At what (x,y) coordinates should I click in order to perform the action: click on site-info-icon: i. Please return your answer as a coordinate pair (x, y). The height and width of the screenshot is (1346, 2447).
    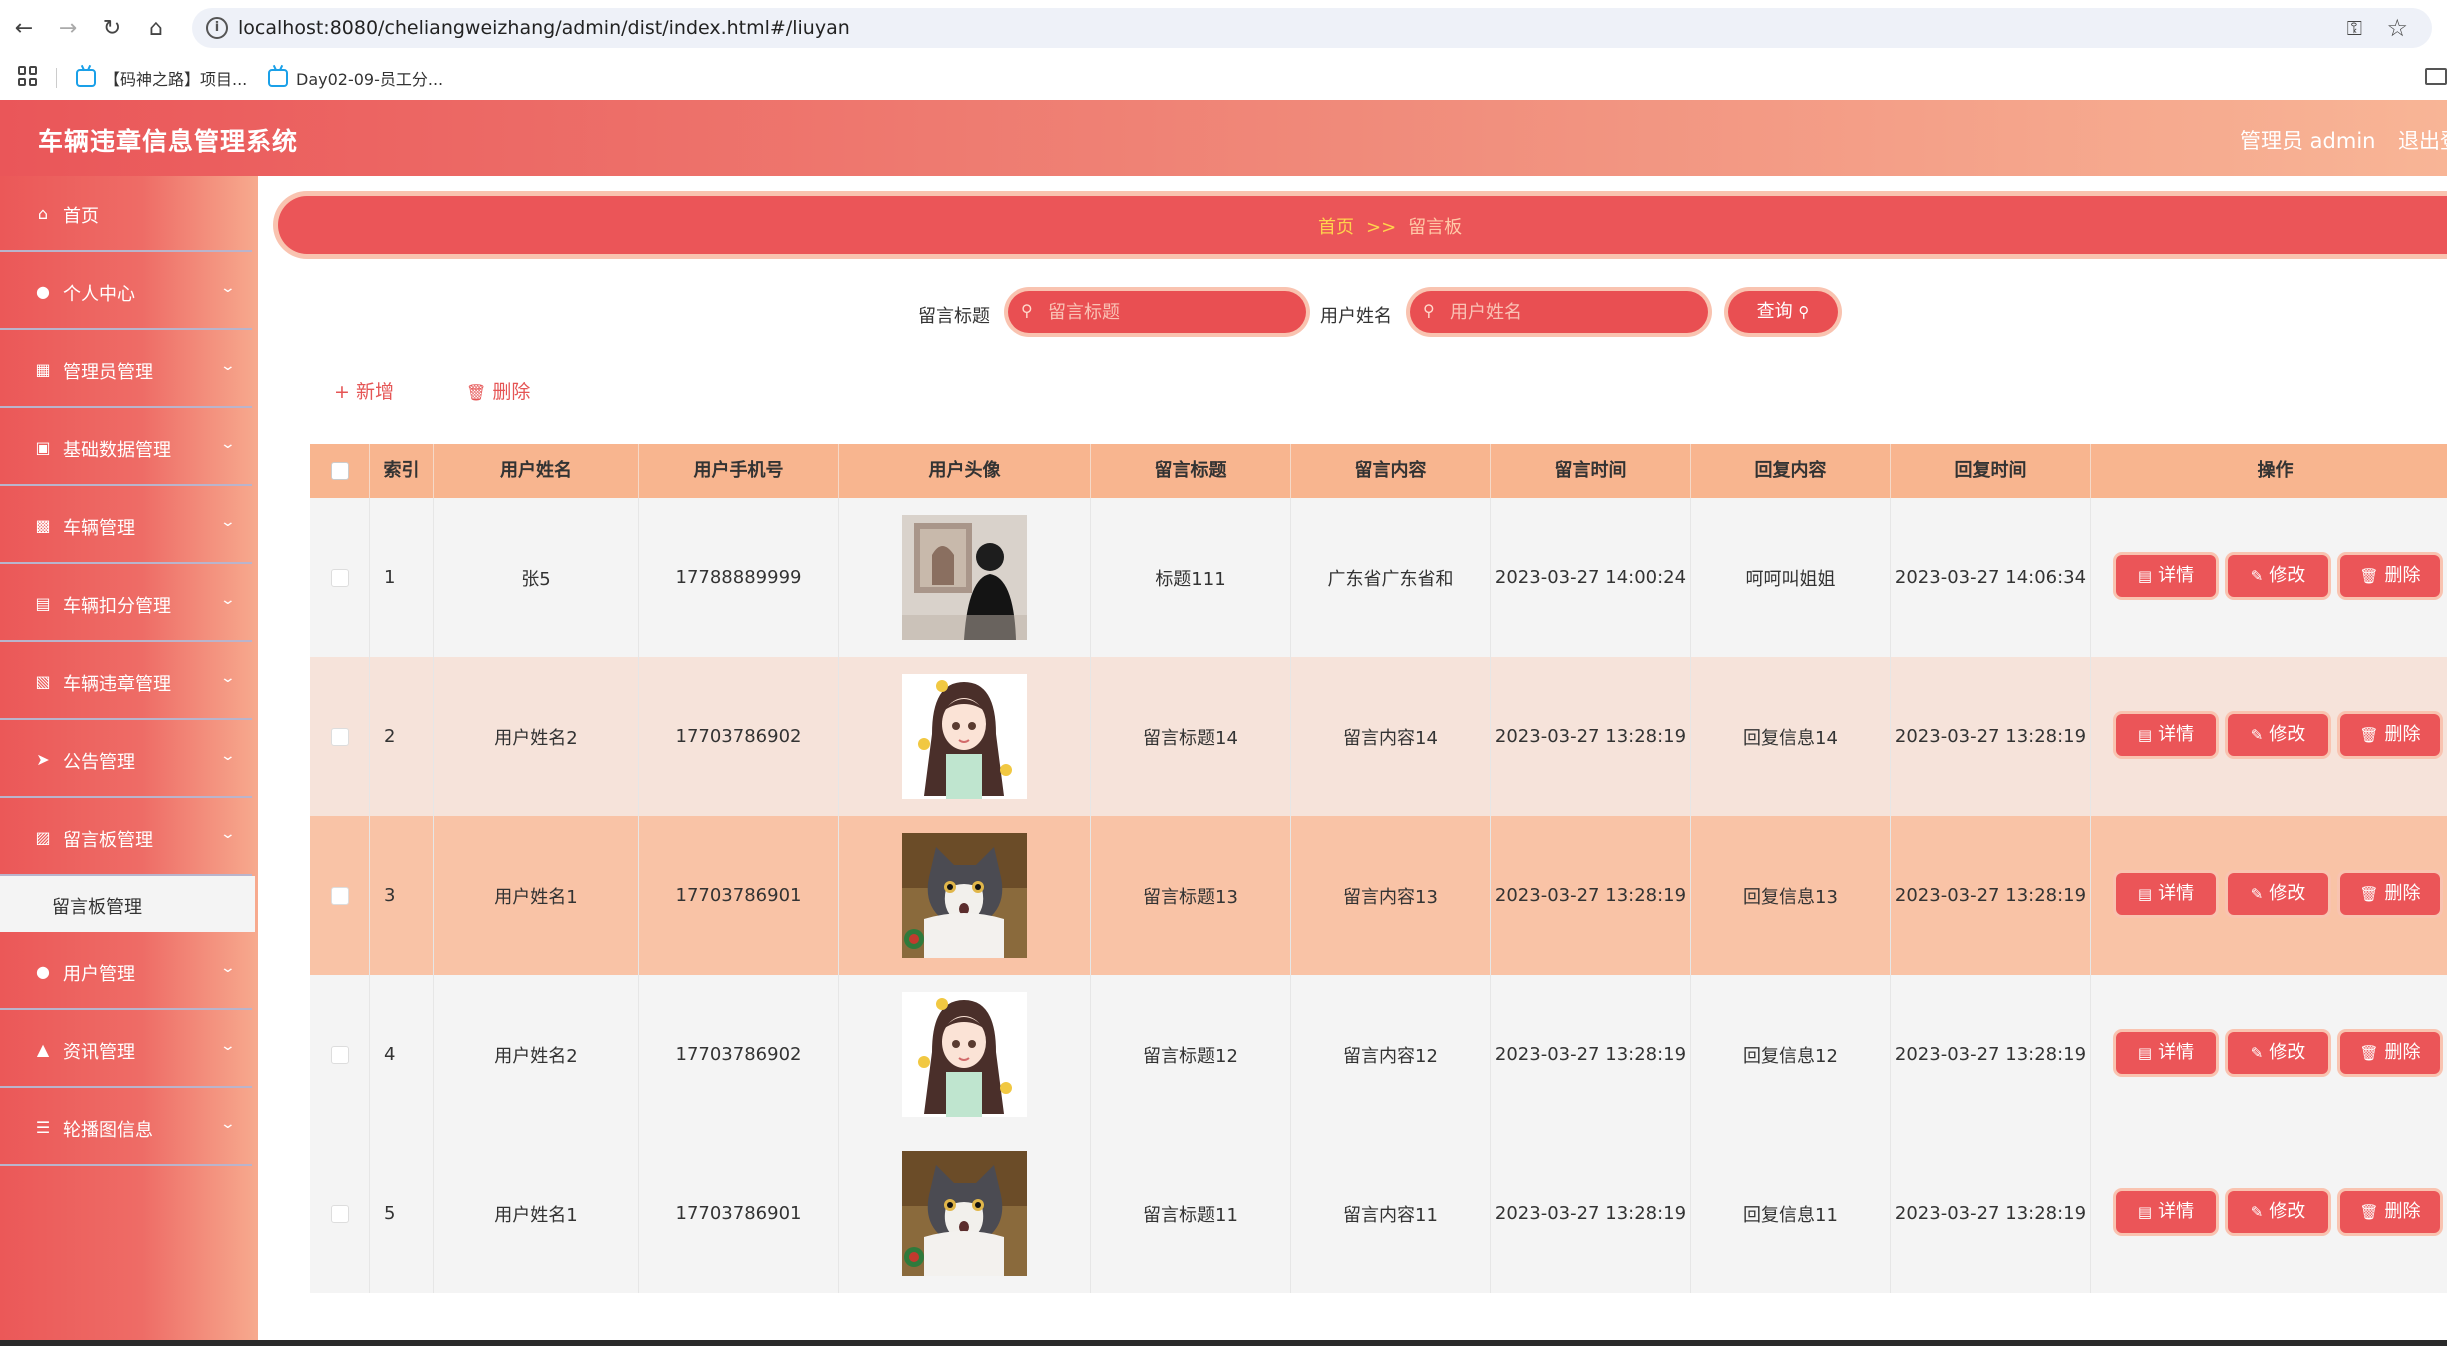
    Looking at the image, I should click on (217, 28).